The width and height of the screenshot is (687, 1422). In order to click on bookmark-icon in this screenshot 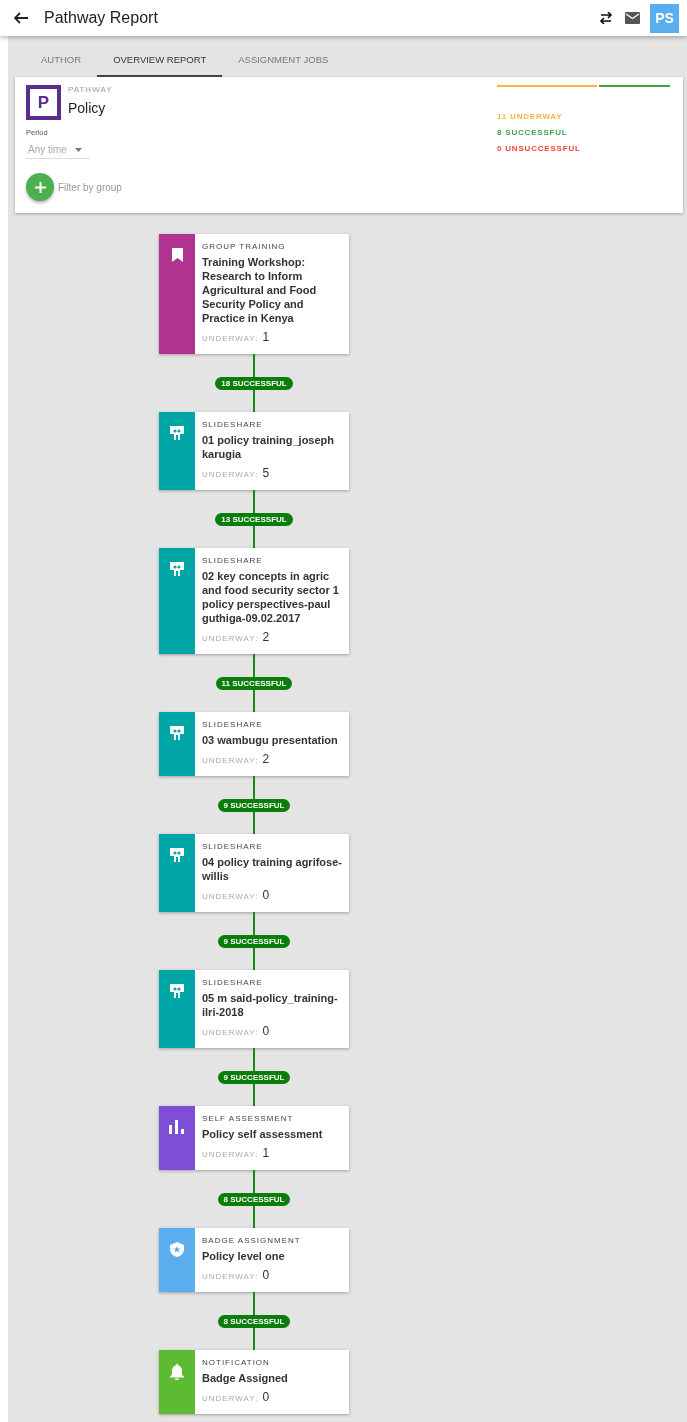, I will do `click(177, 255)`.